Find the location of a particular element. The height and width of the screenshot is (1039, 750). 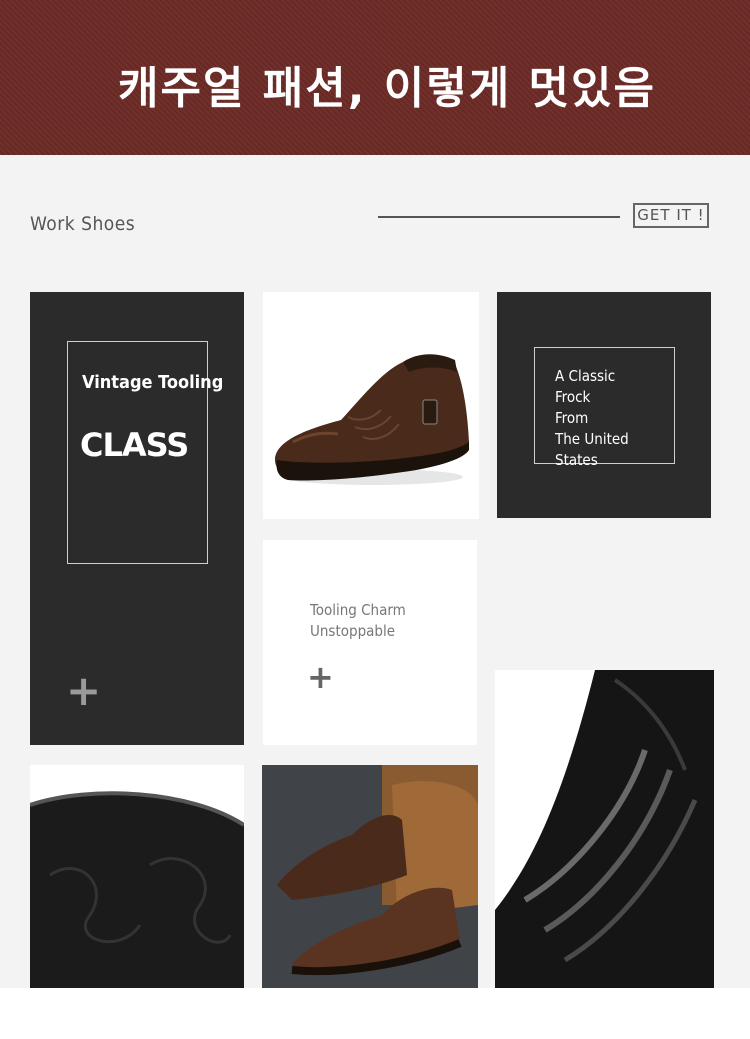

class-label: CLASS is located at coordinates (134, 445).